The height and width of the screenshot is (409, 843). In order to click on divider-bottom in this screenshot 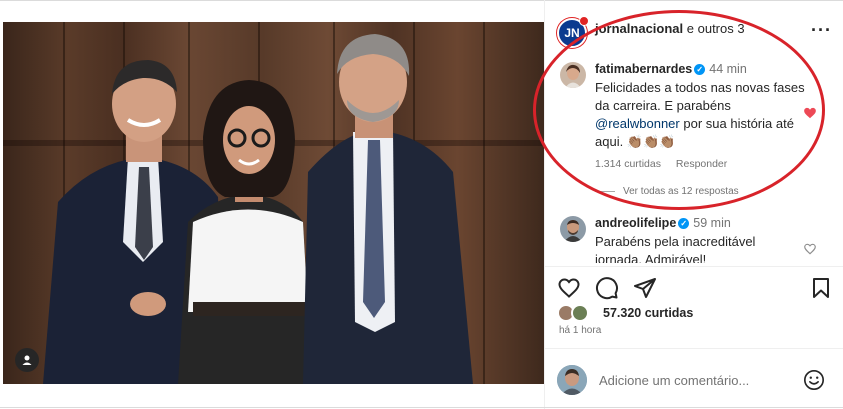, I will do `click(421, 407)`.